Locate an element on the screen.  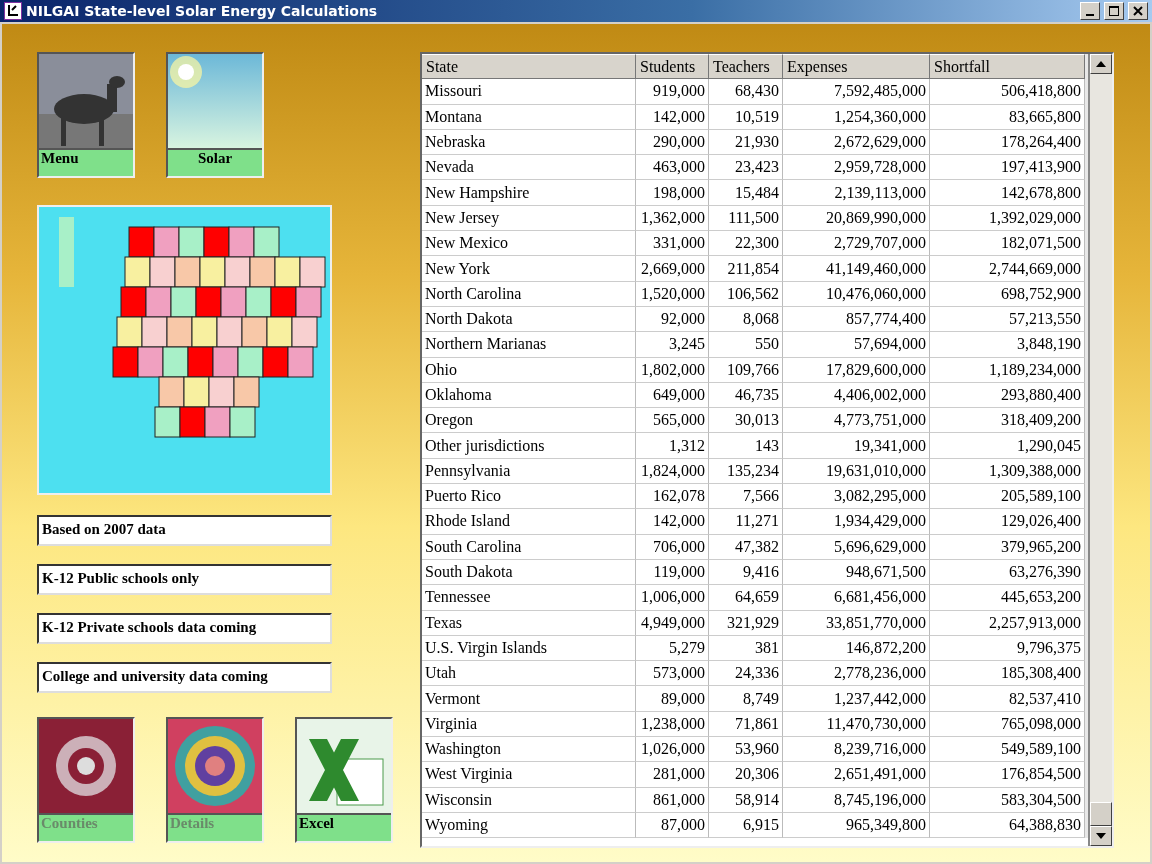
table-cell: 211,854 is located at coordinates (746, 269).